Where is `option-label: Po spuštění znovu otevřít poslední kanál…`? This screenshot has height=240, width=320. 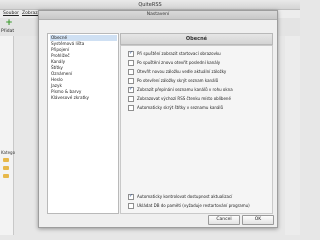 option-label: Po spuštění znovu otevřít poslední kanál… is located at coordinates (179, 62).